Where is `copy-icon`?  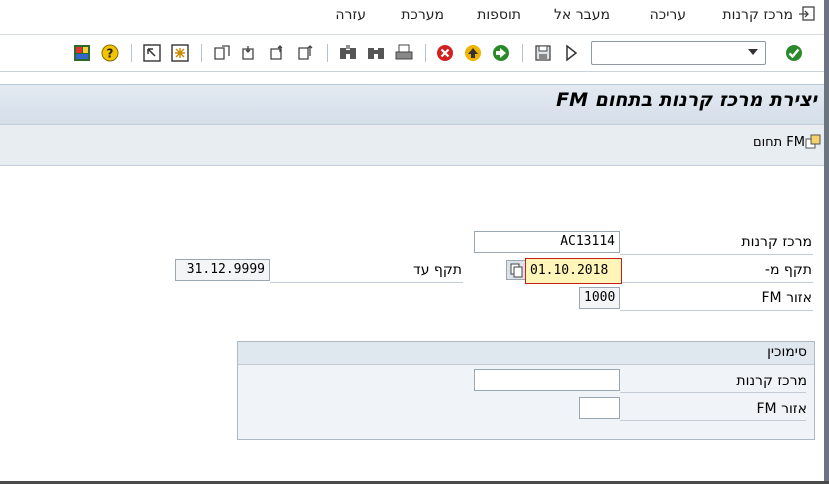 copy-icon is located at coordinates (516, 270).